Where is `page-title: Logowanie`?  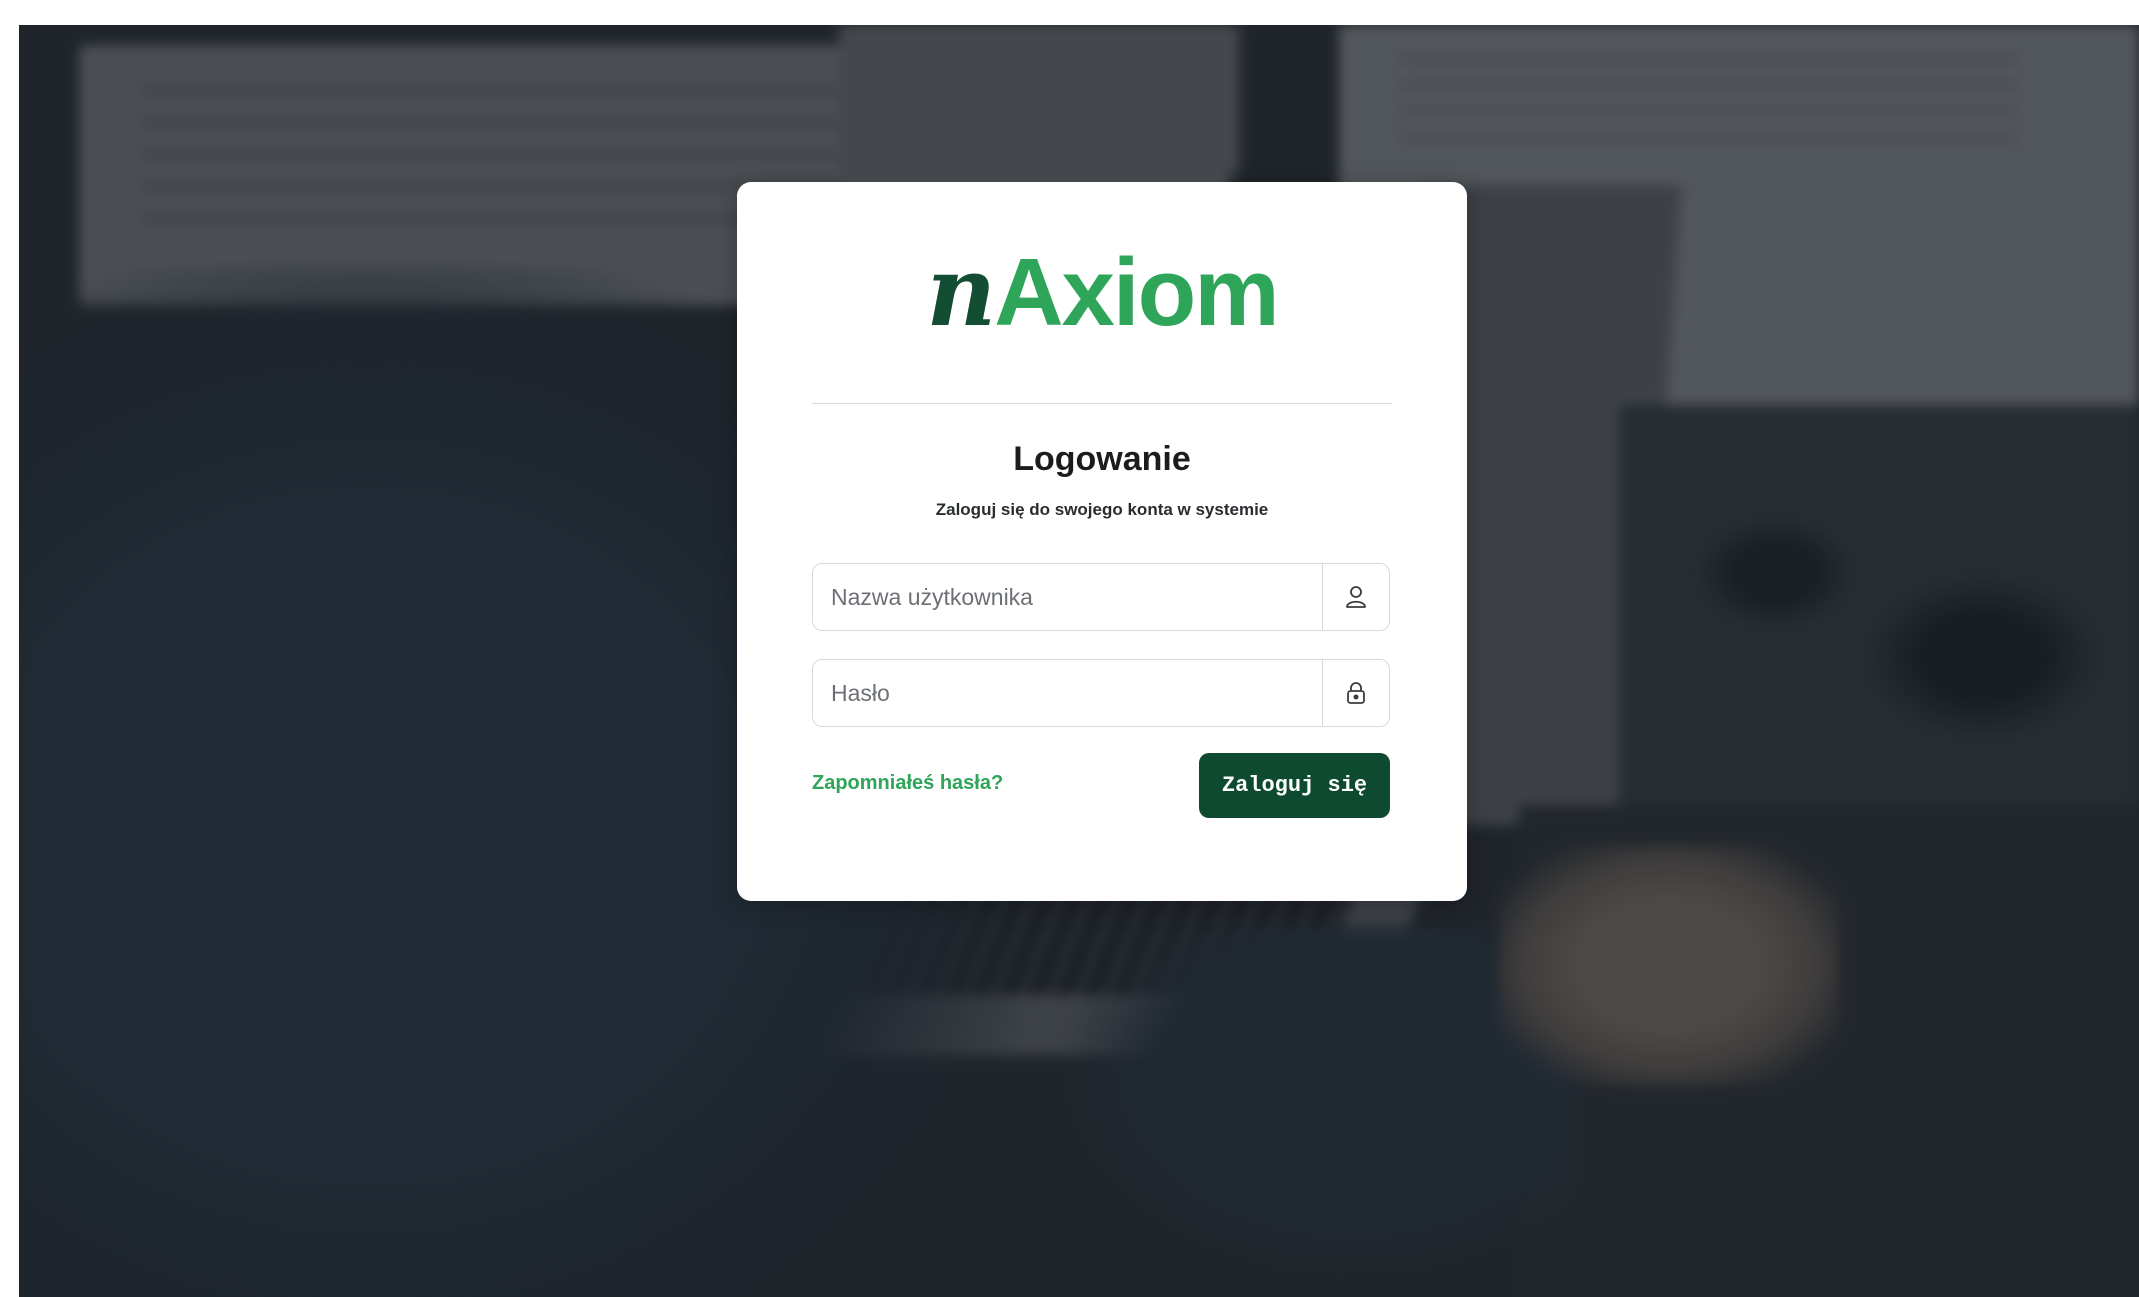
page-title: Logowanie is located at coordinates (1102, 459).